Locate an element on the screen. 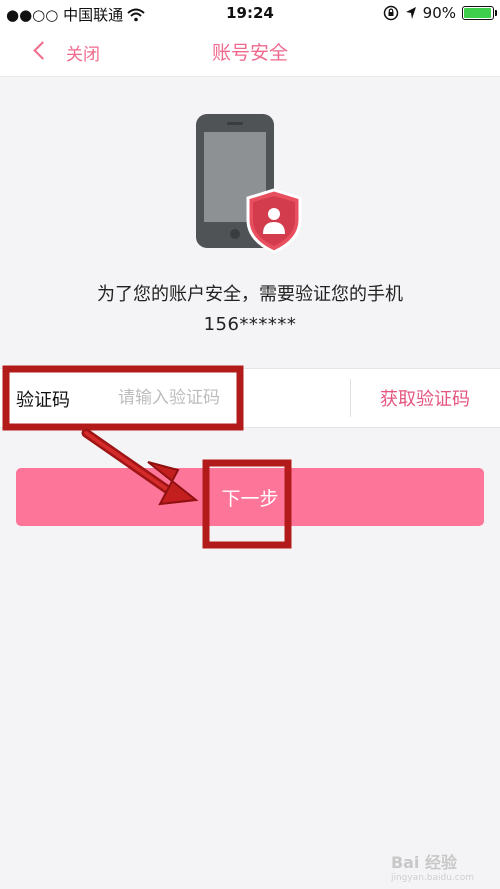  location-arrow-icon is located at coordinates (410, 13).